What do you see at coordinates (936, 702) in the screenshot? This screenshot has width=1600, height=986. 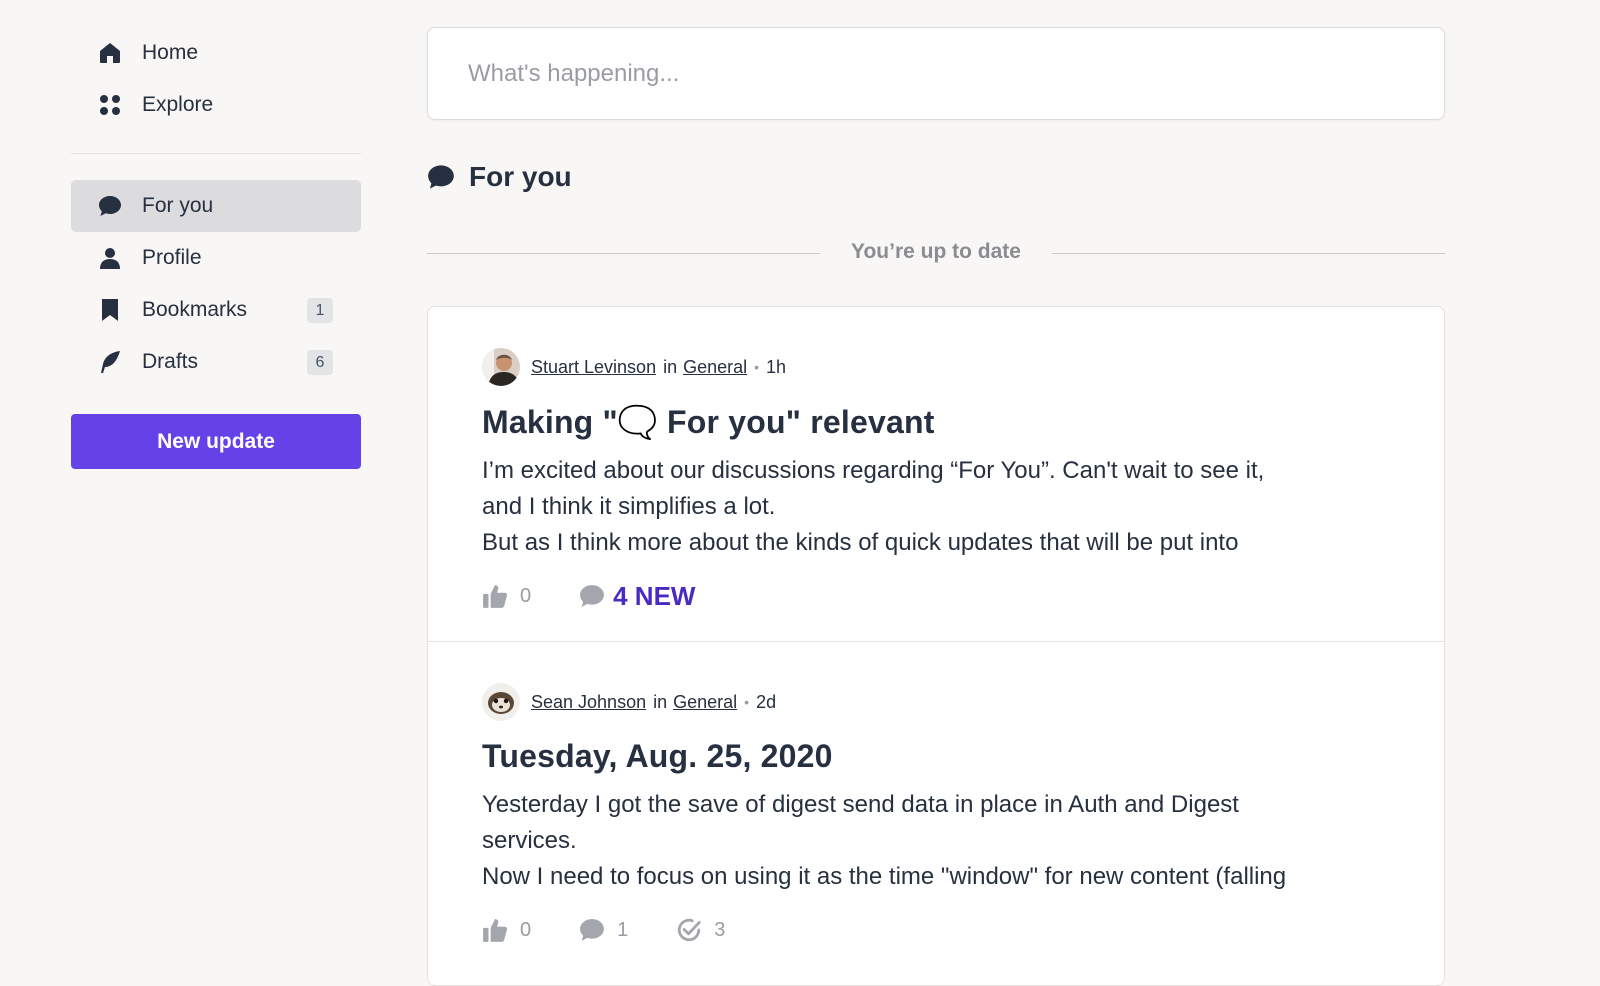 I see `post-meta: Sean Johnson in General • 2d` at bounding box center [936, 702].